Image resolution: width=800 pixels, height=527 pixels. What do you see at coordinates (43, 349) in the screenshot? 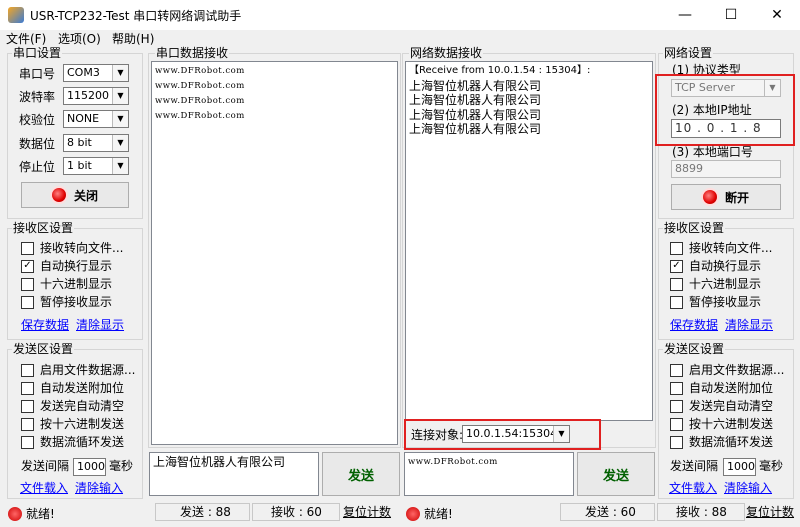
I see `left-send-settings-title: 发送区设置` at bounding box center [43, 349].